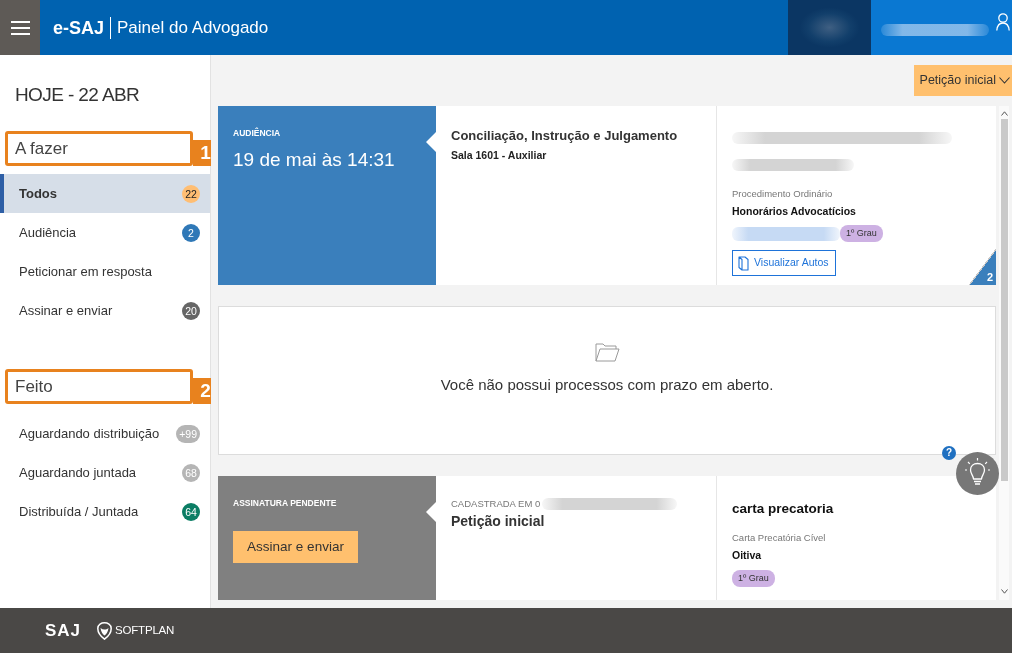 Image resolution: width=1012 pixels, height=653 pixels. Describe the element at coordinates (79, 27) in the screenshot. I see `app-name: e-SAJ` at that location.